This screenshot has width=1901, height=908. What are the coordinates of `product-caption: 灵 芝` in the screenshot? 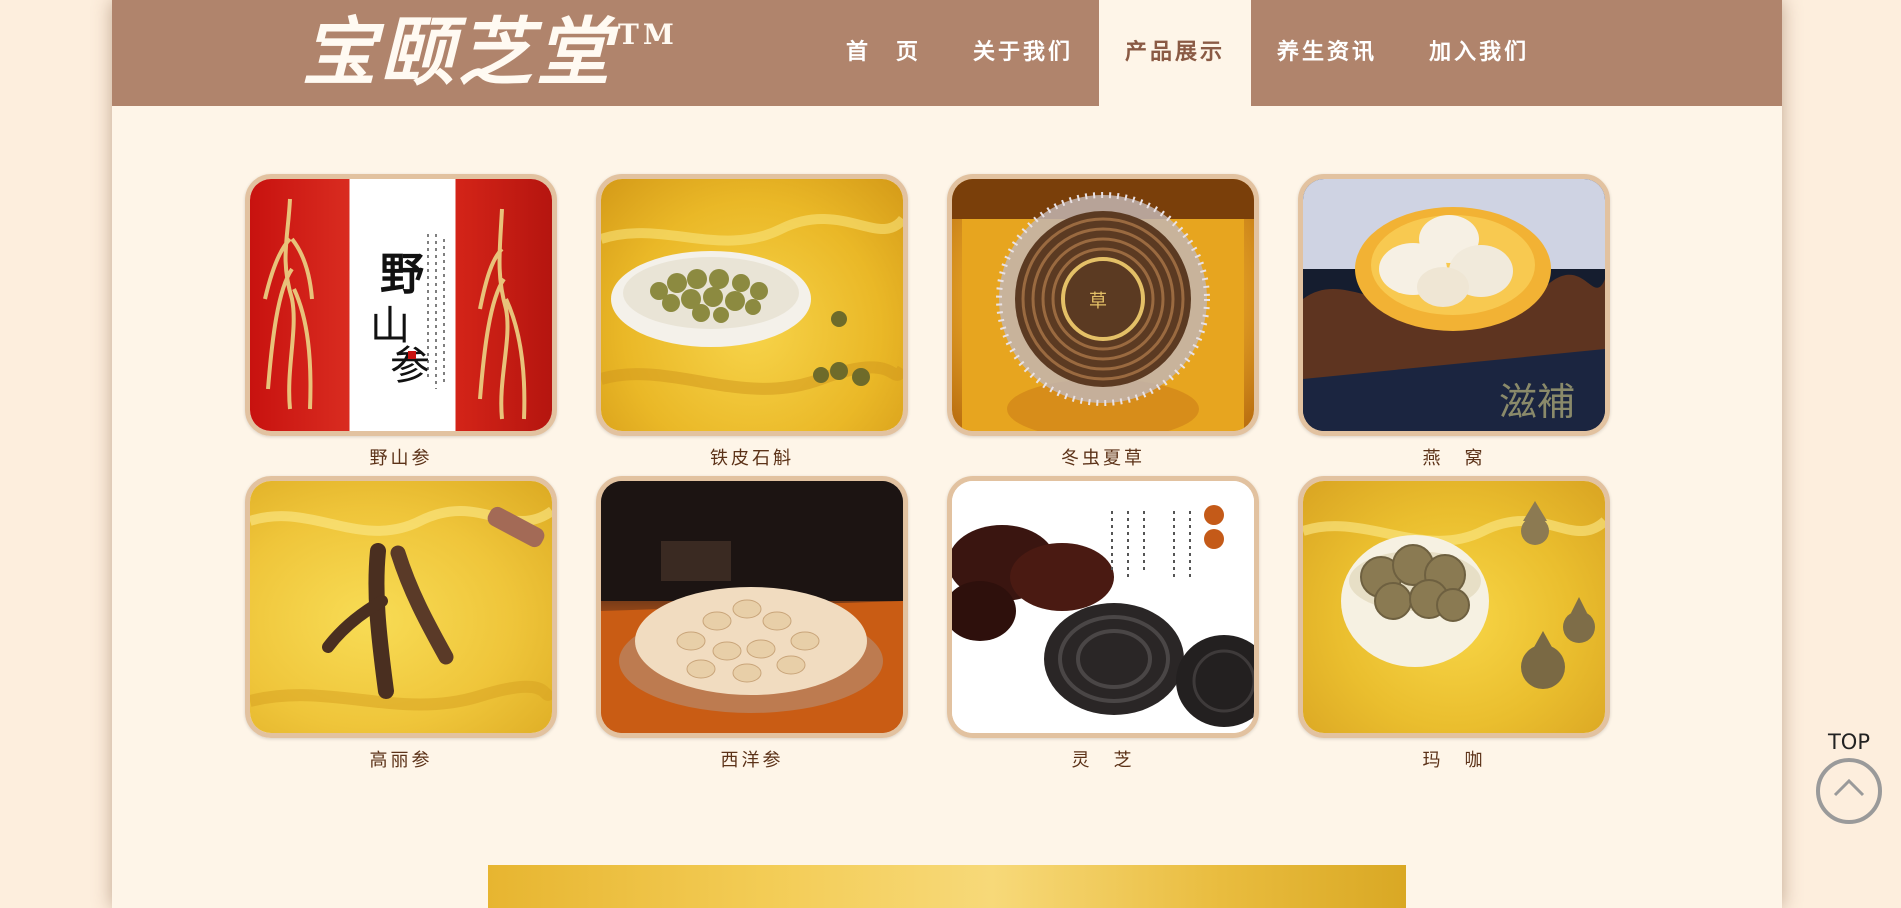 It's located at (1103, 761).